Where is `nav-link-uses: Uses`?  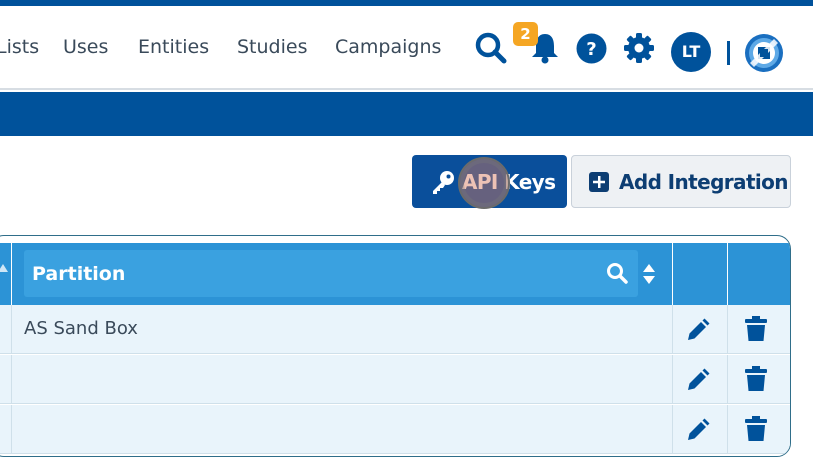
nav-link-uses: Uses is located at coordinates (85, 47).